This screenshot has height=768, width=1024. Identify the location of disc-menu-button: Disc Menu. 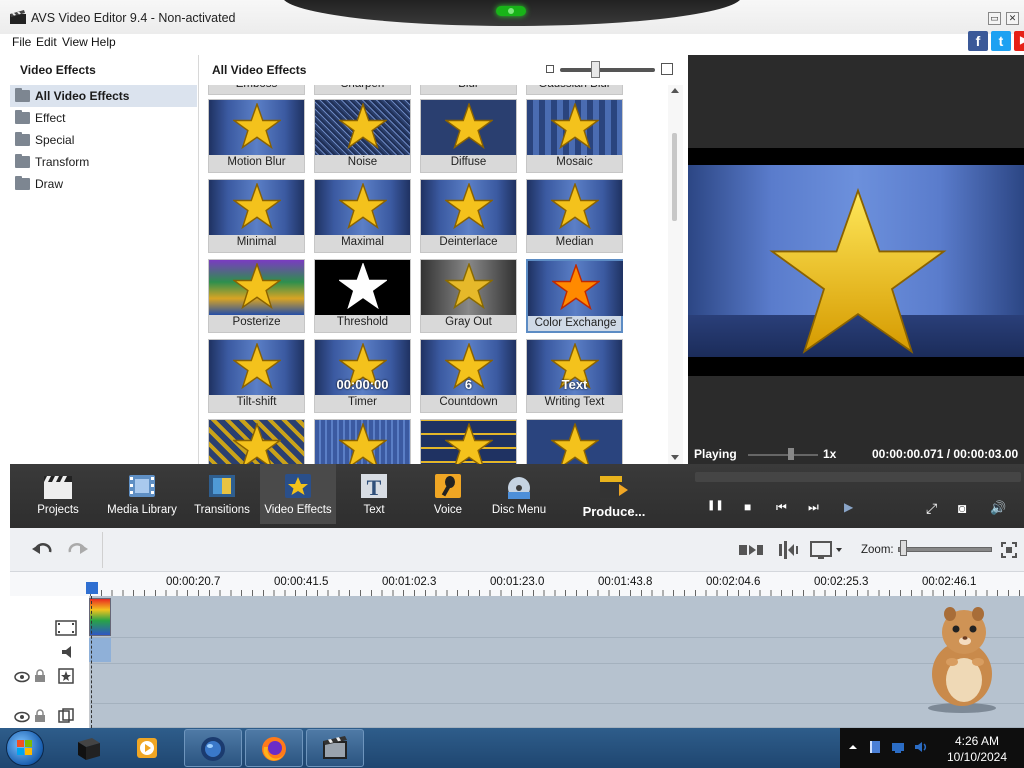
(519, 494).